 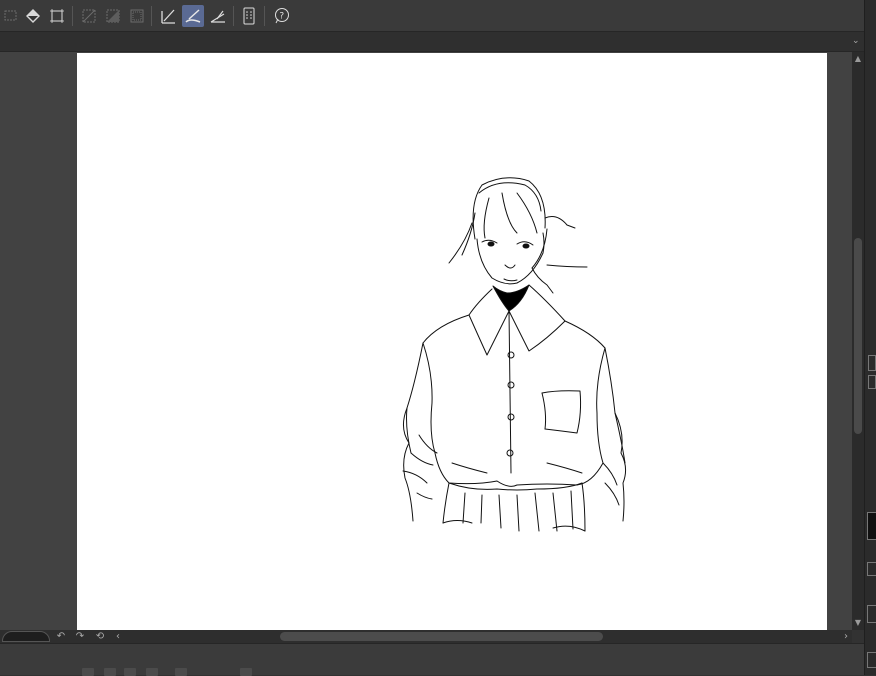 What do you see at coordinates (858, 623) in the screenshot?
I see `scroll-down-icon: ▼` at bounding box center [858, 623].